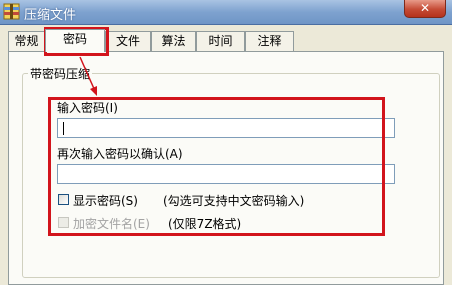 The image size is (452, 285). I want to click on tab-comment: 注释, so click(269, 41).